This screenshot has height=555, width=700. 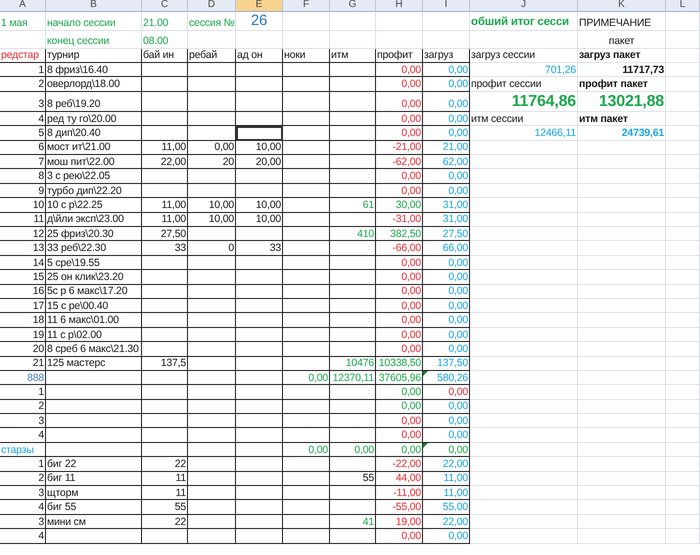 What do you see at coordinates (212, 6) in the screenshot?
I see `column-header: D` at bounding box center [212, 6].